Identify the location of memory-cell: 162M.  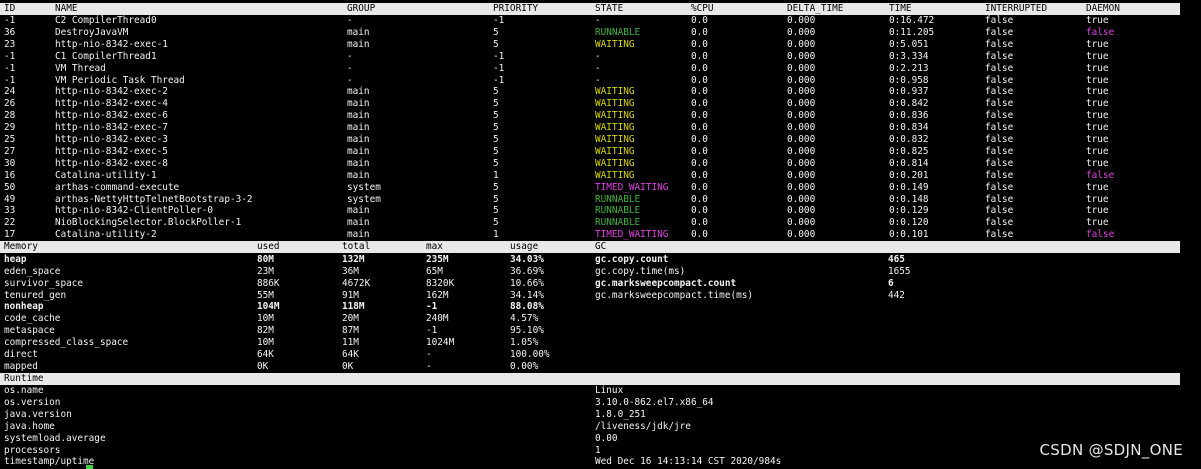
(437, 295).